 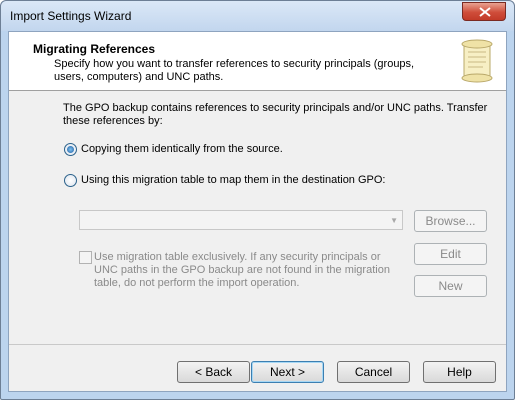 What do you see at coordinates (450, 254) in the screenshot?
I see `edit-button: Edit` at bounding box center [450, 254].